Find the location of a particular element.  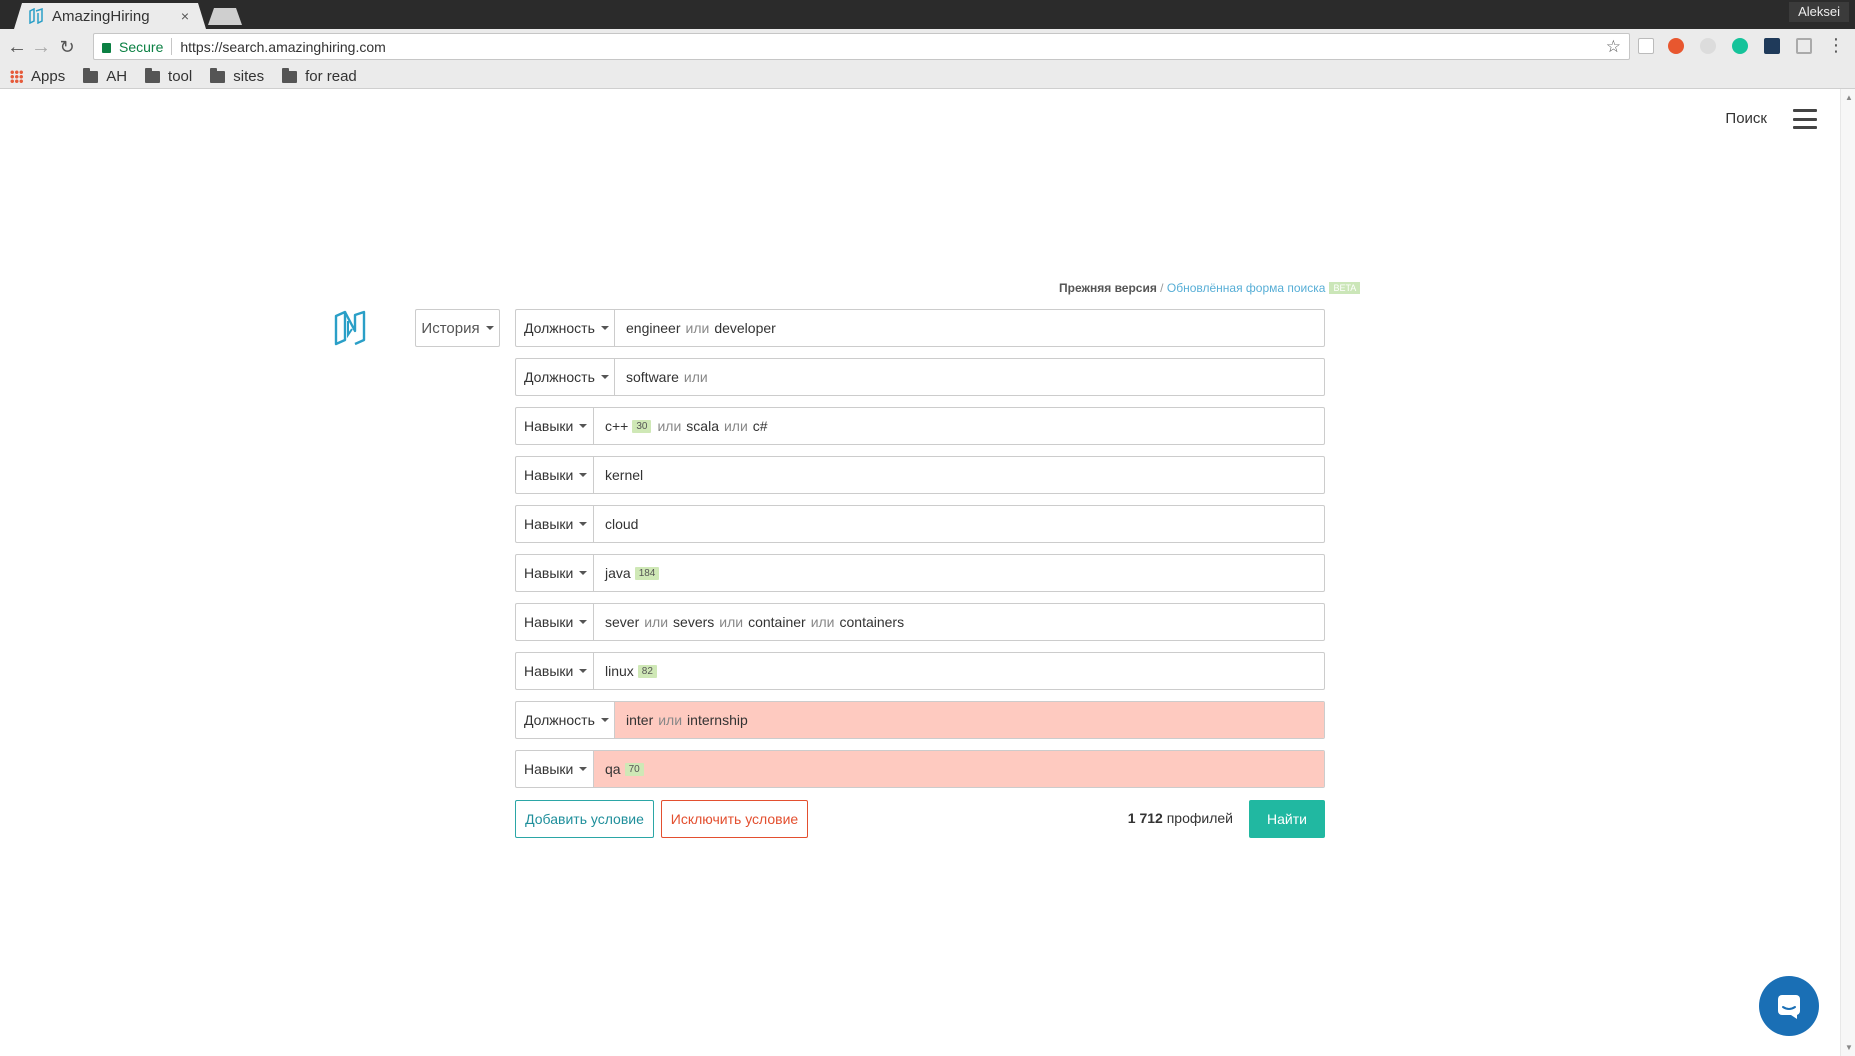

condition-row: Должность software или is located at coordinates (920, 377).